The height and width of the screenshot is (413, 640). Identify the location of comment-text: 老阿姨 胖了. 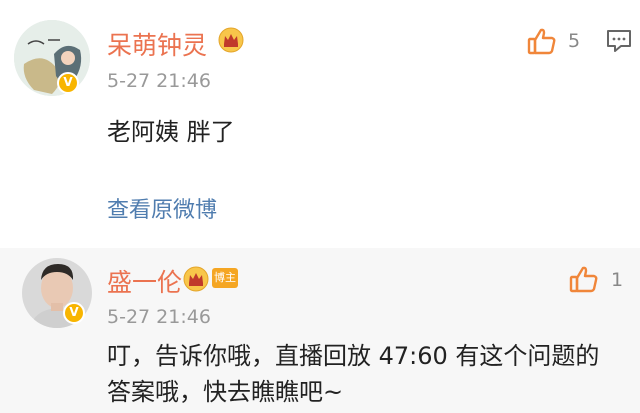
(171, 132).